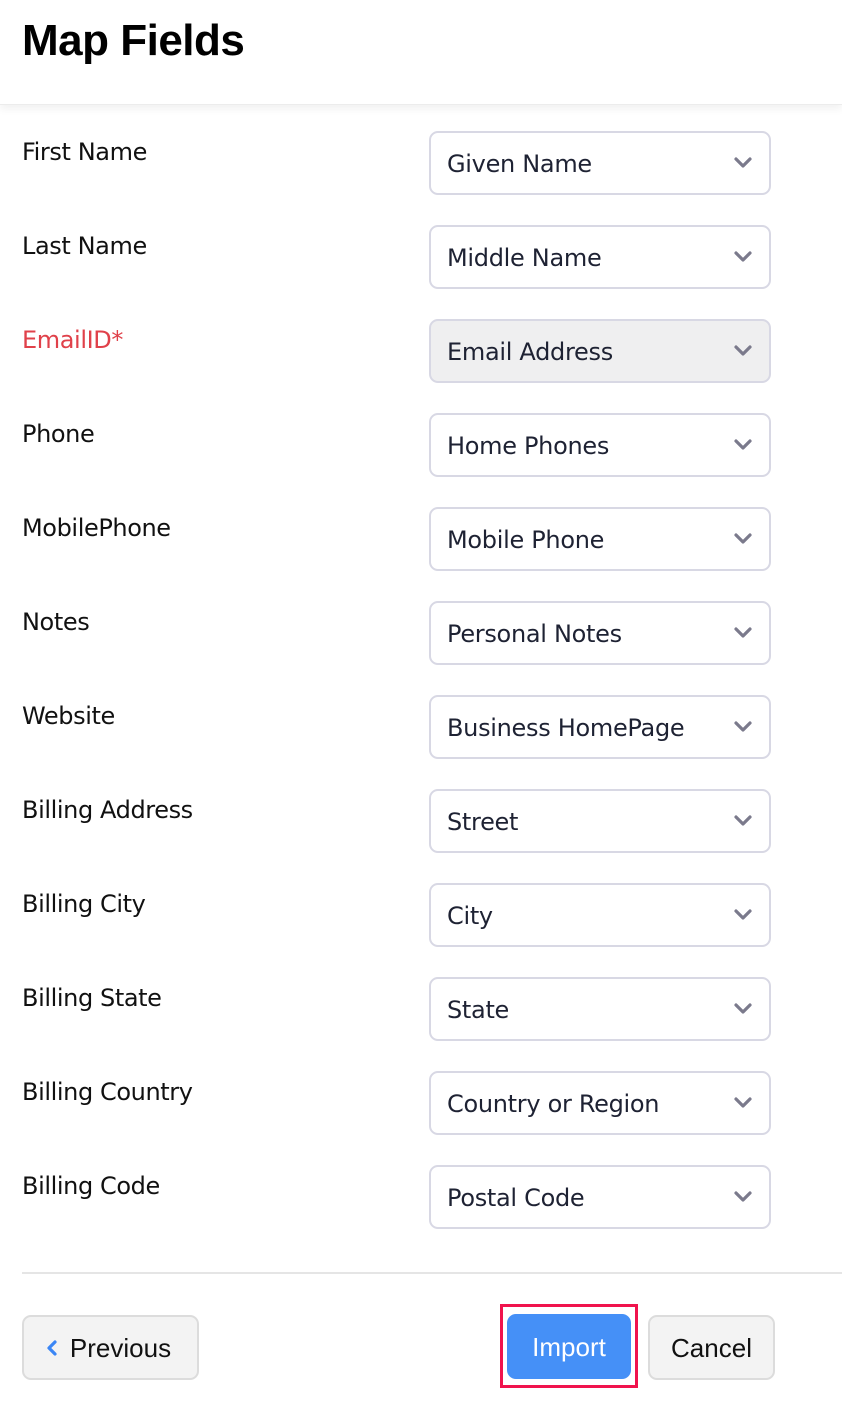 This screenshot has height=1410, width=842. Describe the element at coordinates (600, 1009) in the screenshot. I see `field-select-billing-state: State` at that location.